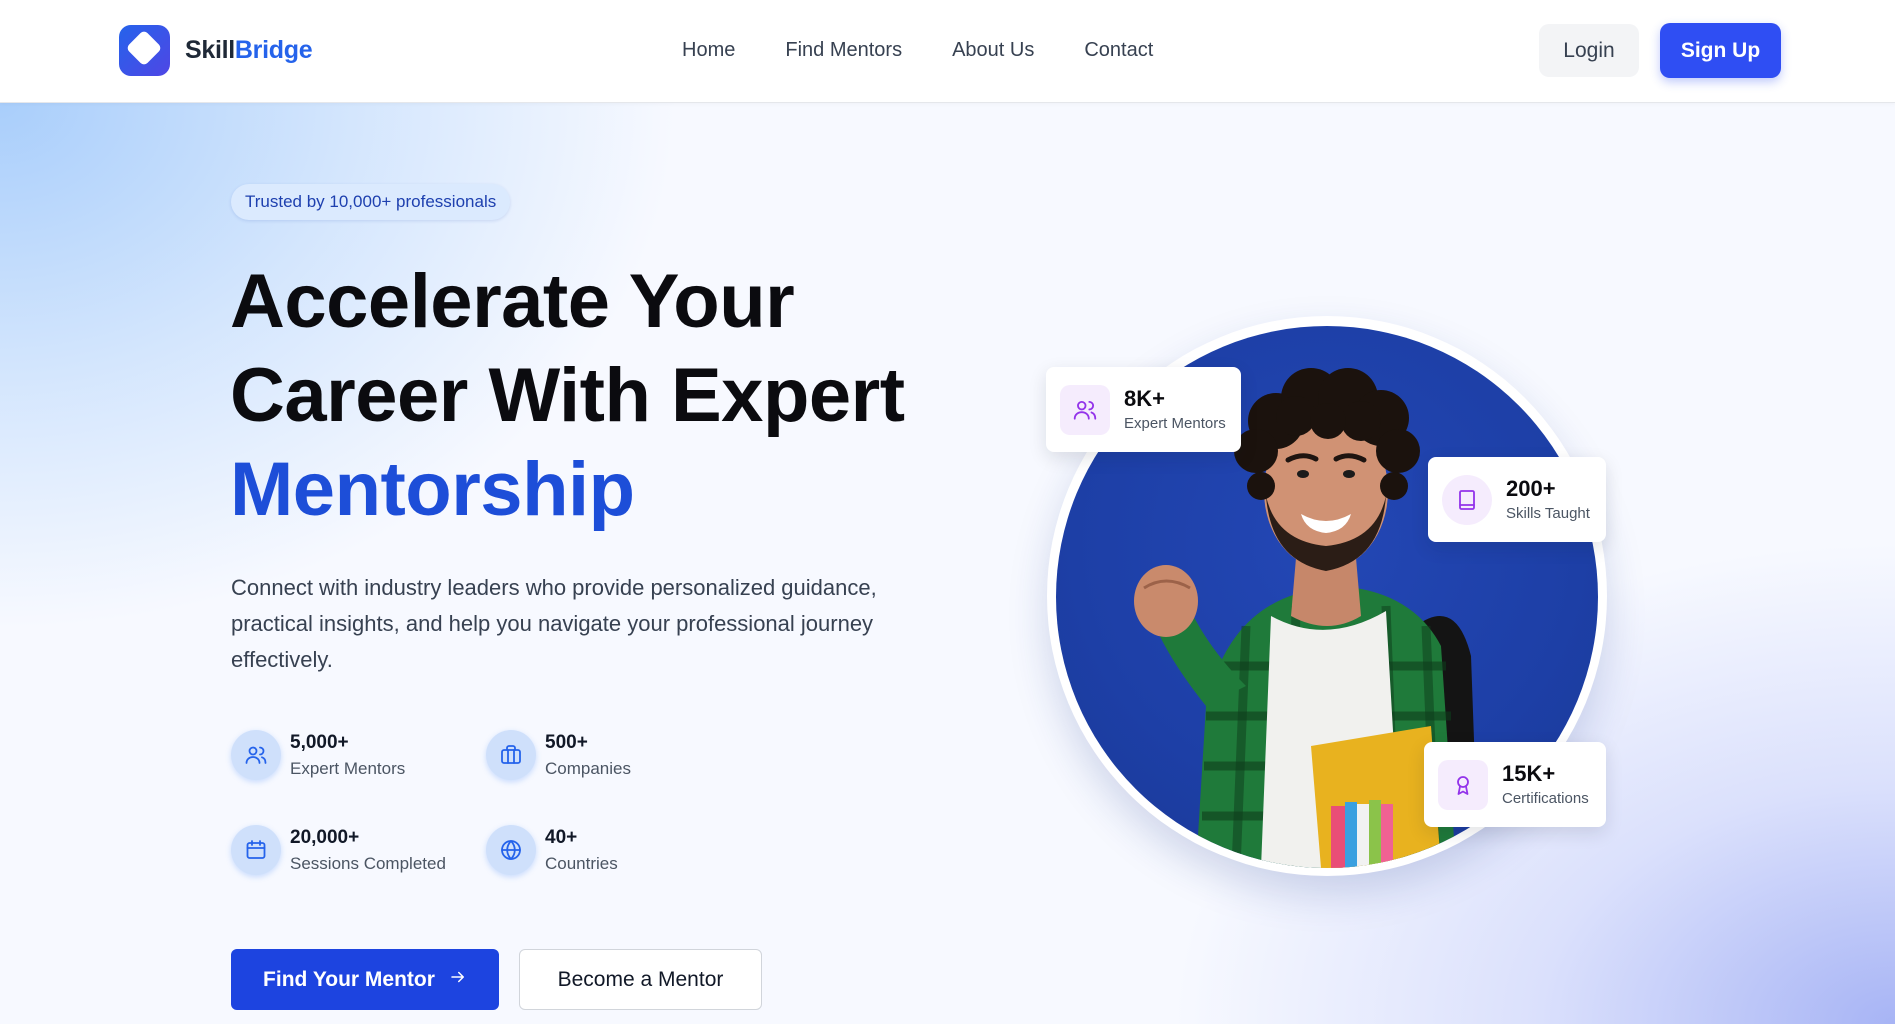 The height and width of the screenshot is (1024, 1895). Describe the element at coordinates (368, 863) in the screenshot. I see `stat-label: Sessions Completed` at that location.